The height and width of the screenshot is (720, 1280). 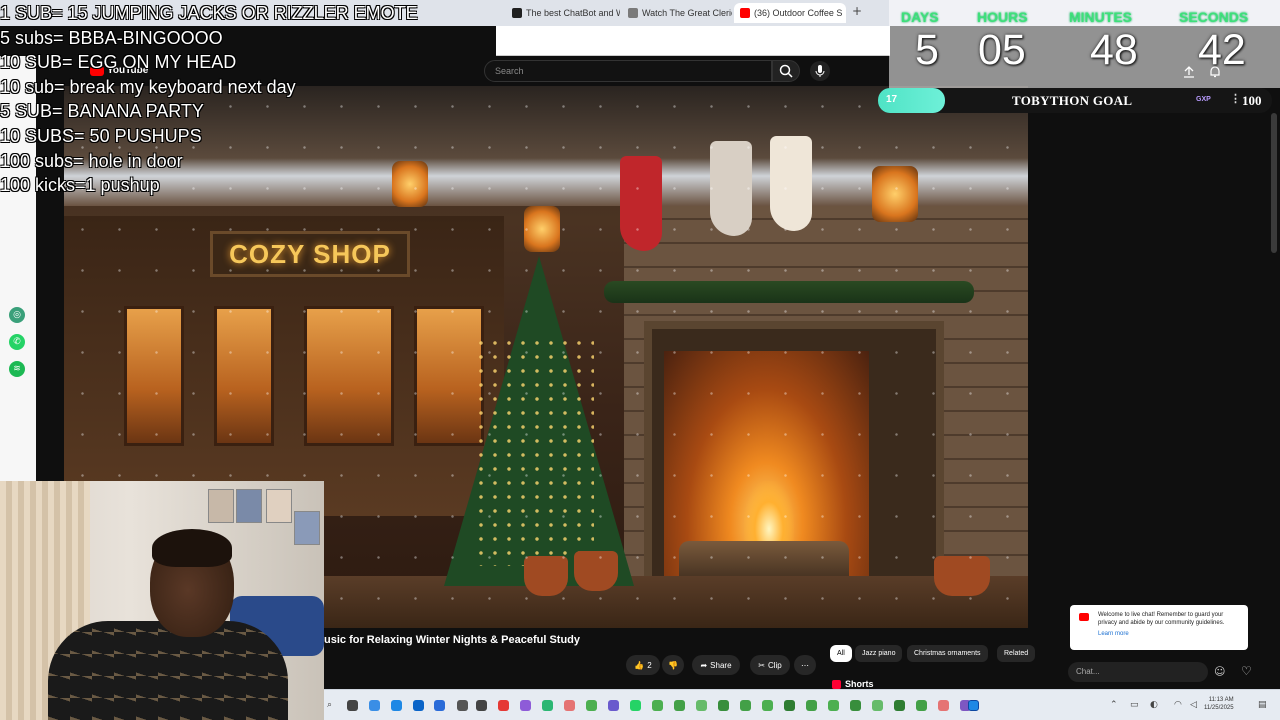 What do you see at coordinates (853, 684) in the screenshot?
I see `shorts-section-header: Shorts` at bounding box center [853, 684].